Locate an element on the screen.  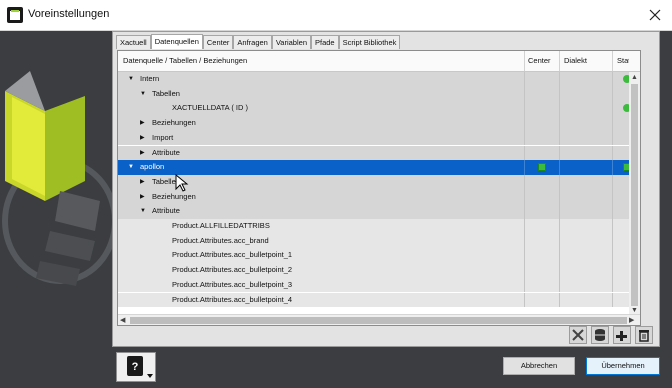
horizontal-scroll-thumb is located at coordinates (378, 320).